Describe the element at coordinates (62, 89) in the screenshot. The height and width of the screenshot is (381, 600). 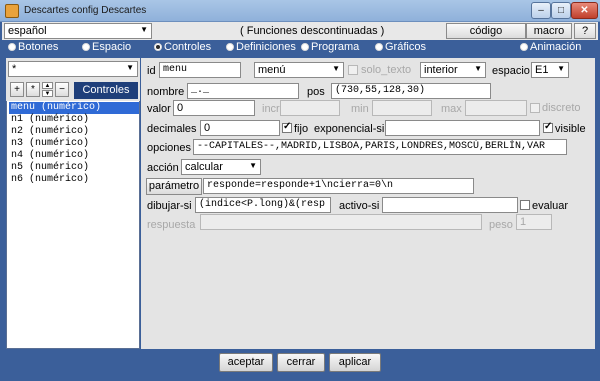
I see `remove-control-button: −` at that location.